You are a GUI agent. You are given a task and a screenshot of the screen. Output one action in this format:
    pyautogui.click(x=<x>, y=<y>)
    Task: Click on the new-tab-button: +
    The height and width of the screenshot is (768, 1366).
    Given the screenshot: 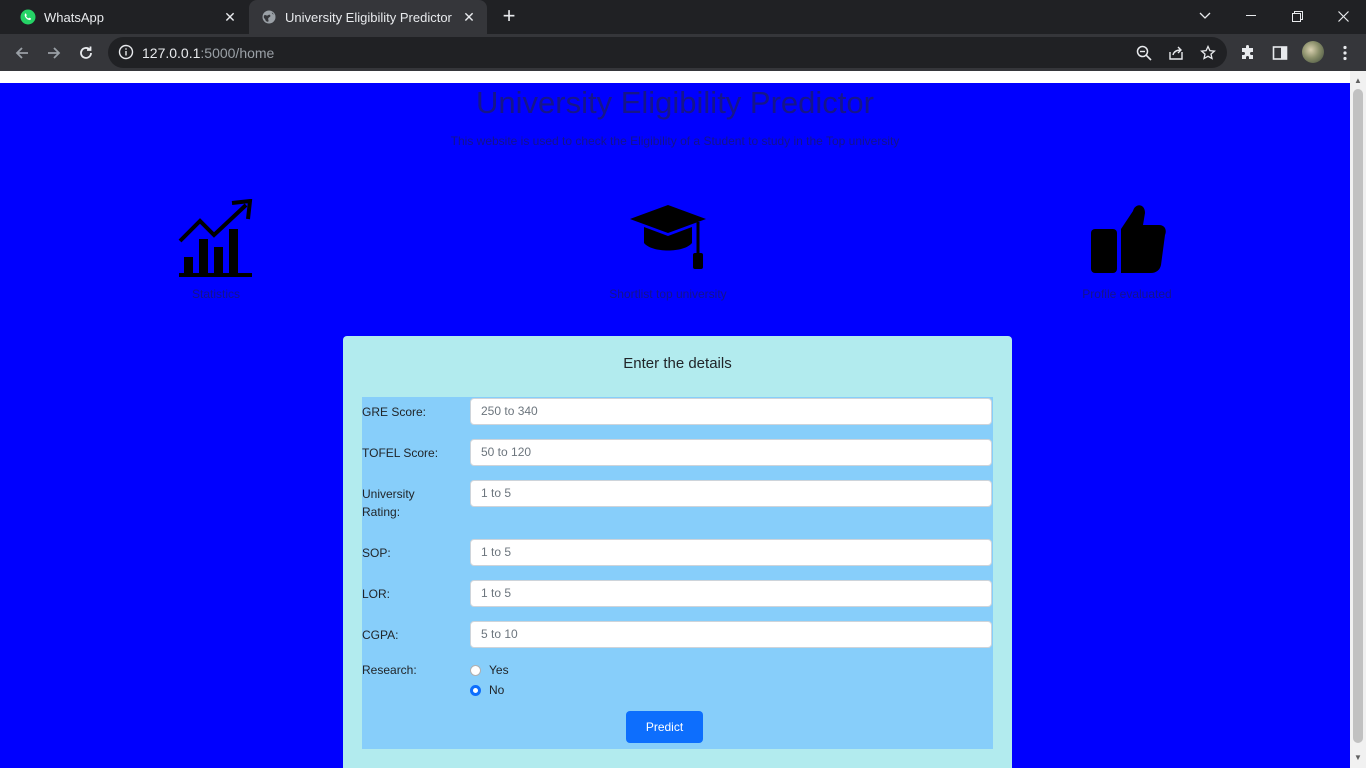 What is the action you would take?
    pyautogui.click(x=509, y=17)
    